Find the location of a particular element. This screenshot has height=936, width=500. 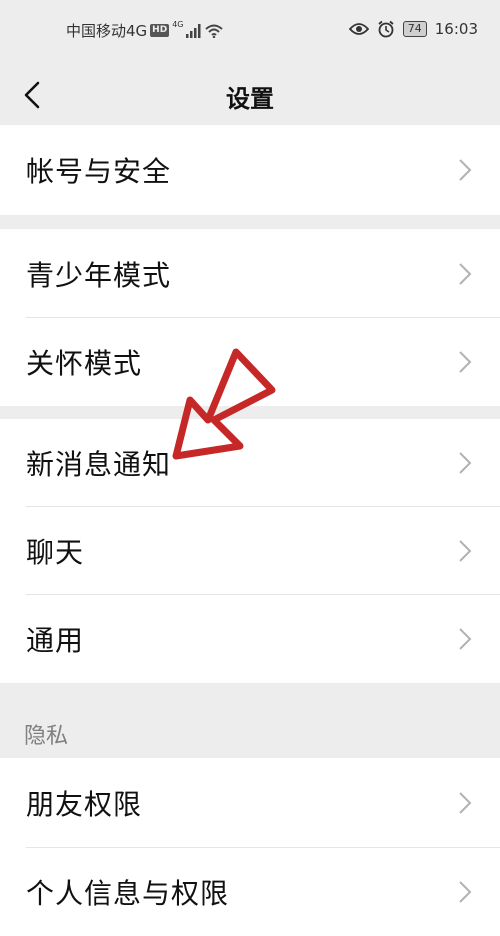

menu-item-label: 帐号与安全 is located at coordinates (99, 171).